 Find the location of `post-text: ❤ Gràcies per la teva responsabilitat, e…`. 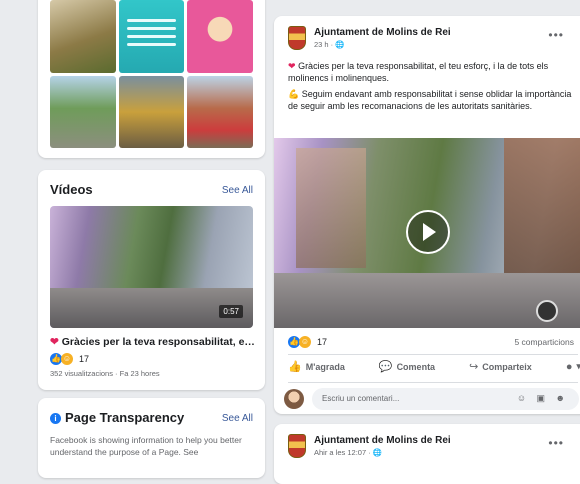

post-text: ❤ Gràcies per la teva responsabilitat, e… is located at coordinates (430, 86).